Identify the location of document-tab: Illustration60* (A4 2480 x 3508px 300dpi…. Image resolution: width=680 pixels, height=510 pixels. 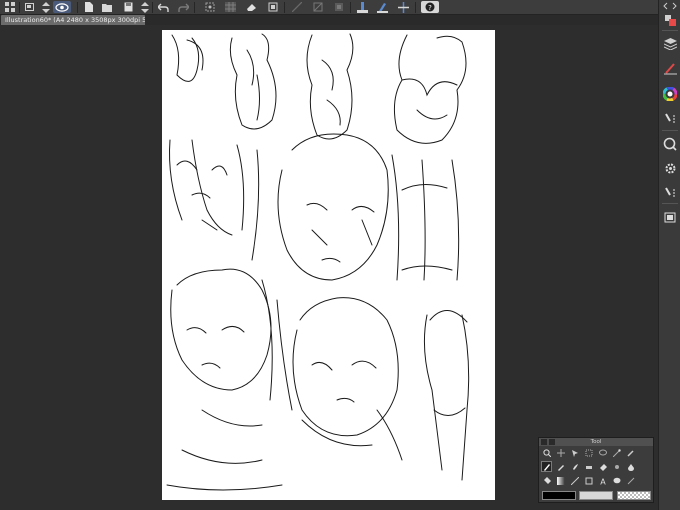
(73, 20).